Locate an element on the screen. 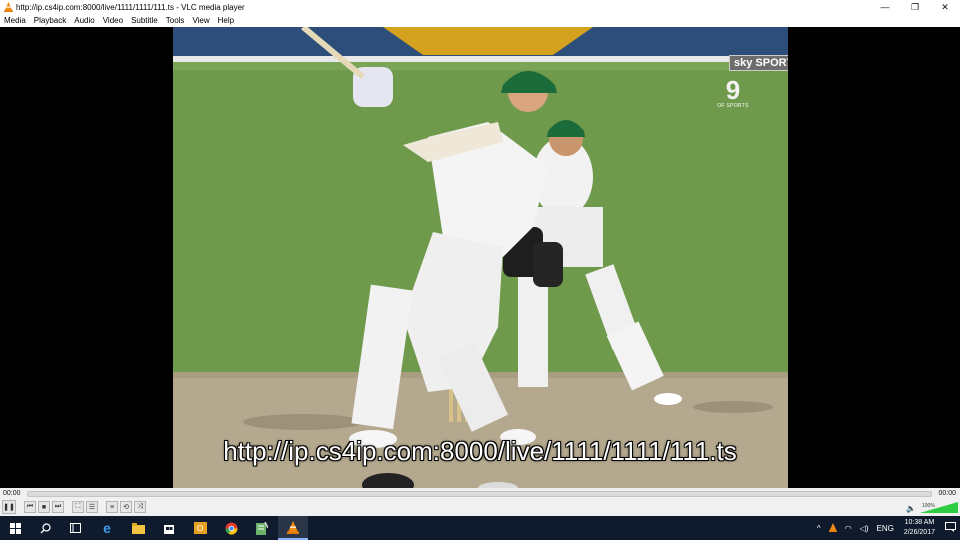 The height and width of the screenshot is (540, 960). playlist-icon: ≡ is located at coordinates (112, 507).